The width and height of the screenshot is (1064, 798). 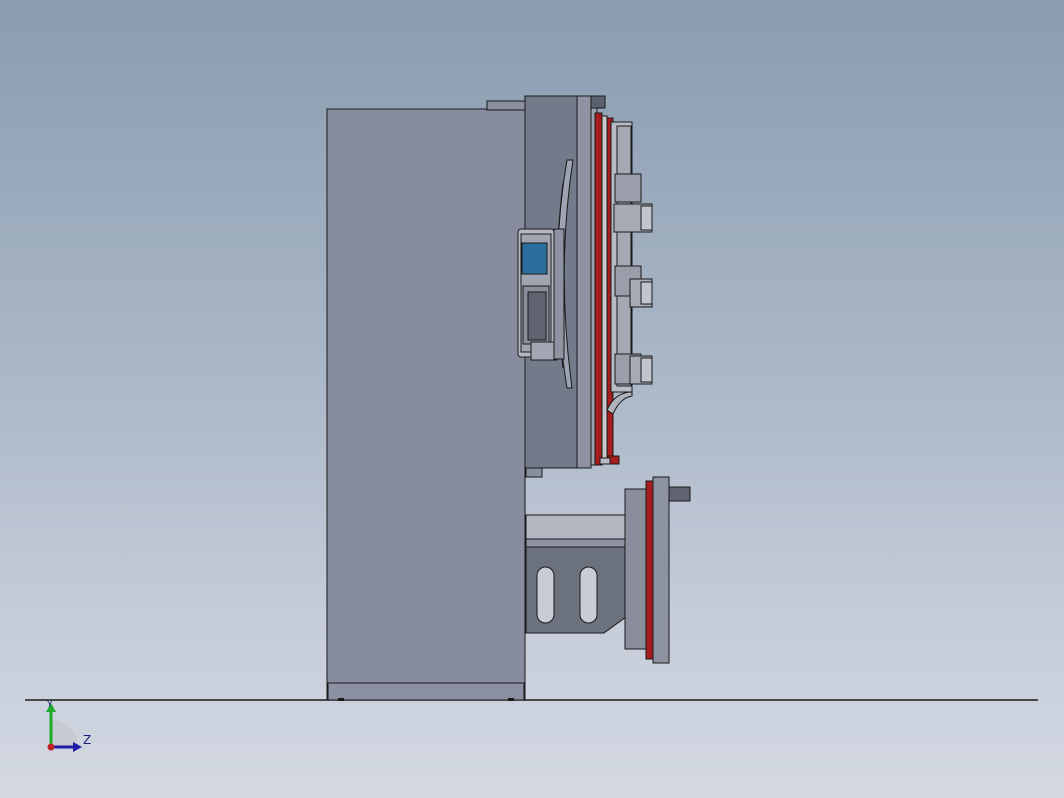 What do you see at coordinates (70, 730) in the screenshot?
I see `orientation-triad: Y Z` at bounding box center [70, 730].